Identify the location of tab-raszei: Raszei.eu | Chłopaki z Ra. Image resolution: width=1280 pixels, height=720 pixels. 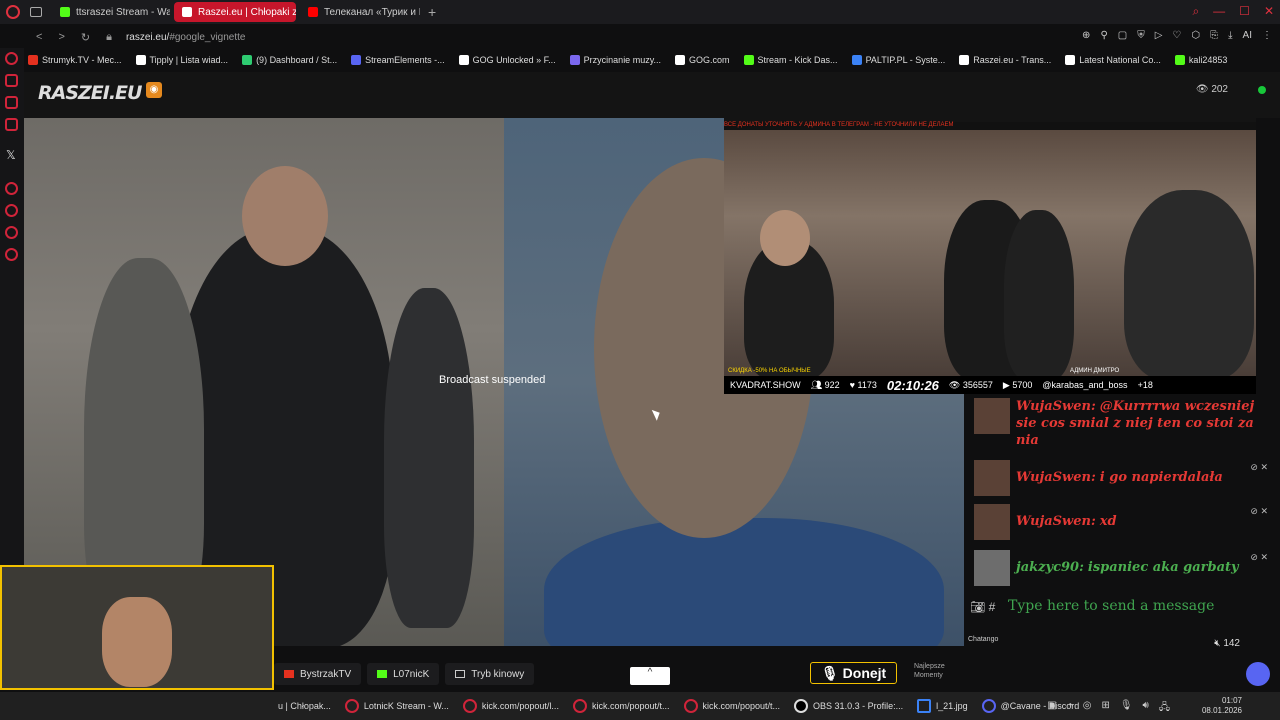
(235, 12).